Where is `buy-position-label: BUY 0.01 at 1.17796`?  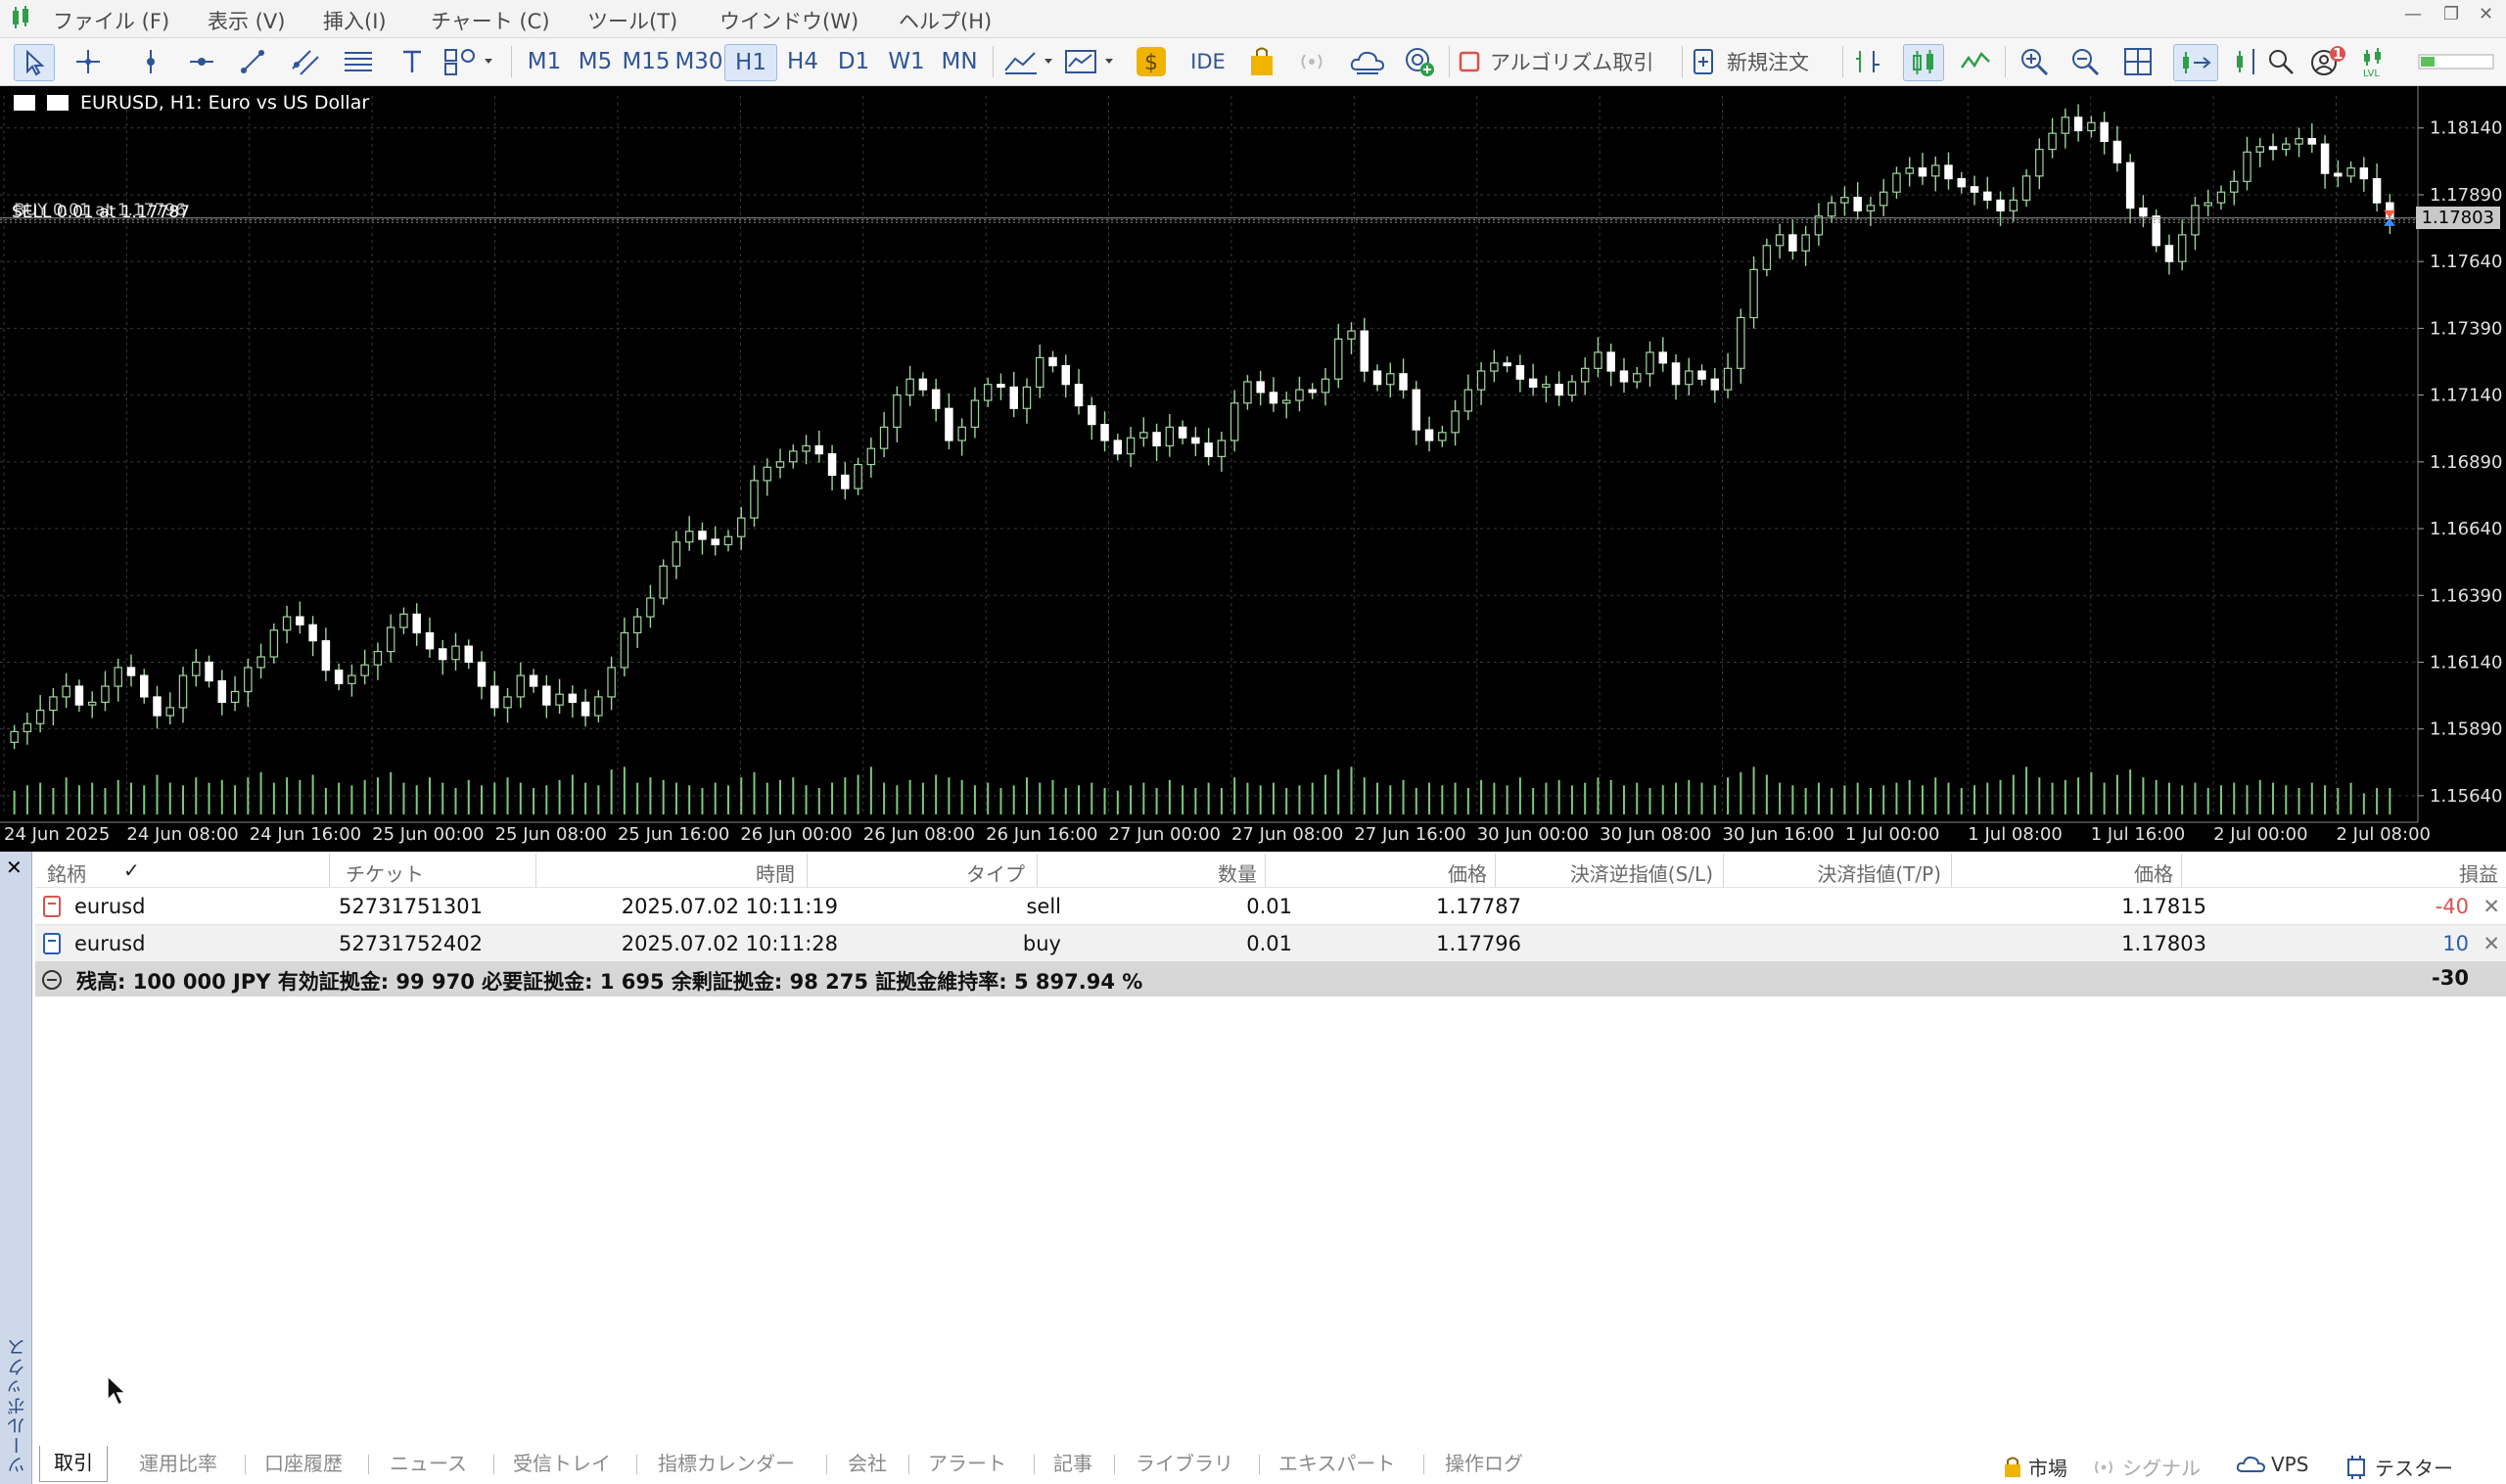 buy-position-label: BUY 0.01 at 1.17796 is located at coordinates (100, 210).